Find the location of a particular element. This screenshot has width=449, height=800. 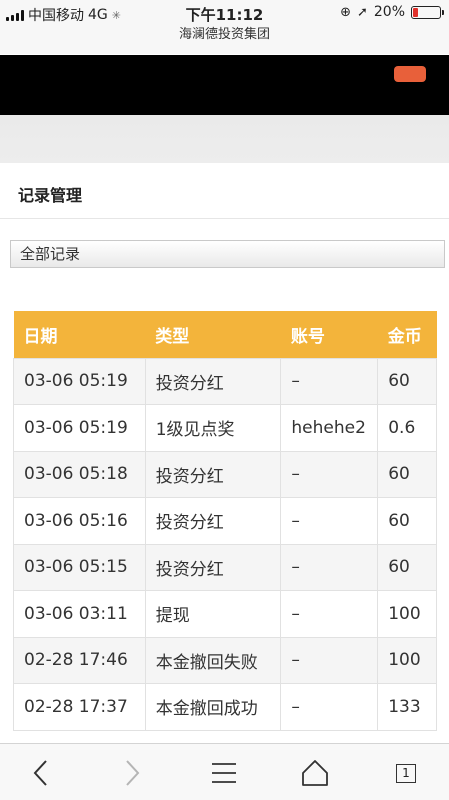

browser-toolbar: 1 is located at coordinates (224, 771).